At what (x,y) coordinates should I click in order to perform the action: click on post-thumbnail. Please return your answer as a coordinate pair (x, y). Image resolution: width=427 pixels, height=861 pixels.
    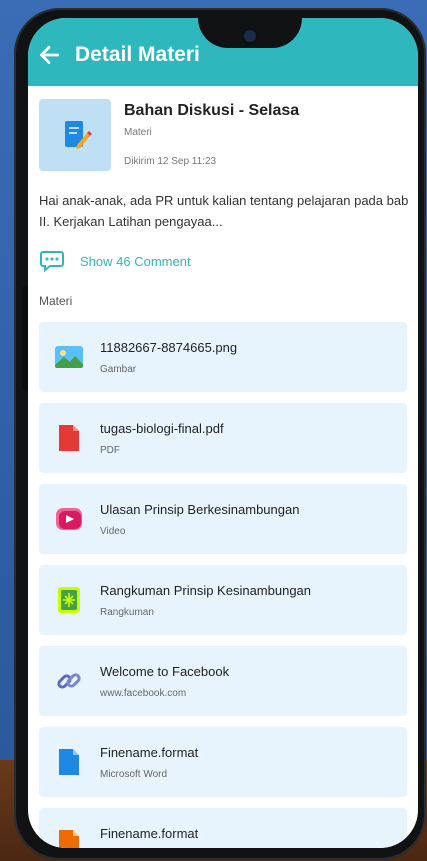
    Looking at the image, I should click on (75, 135).